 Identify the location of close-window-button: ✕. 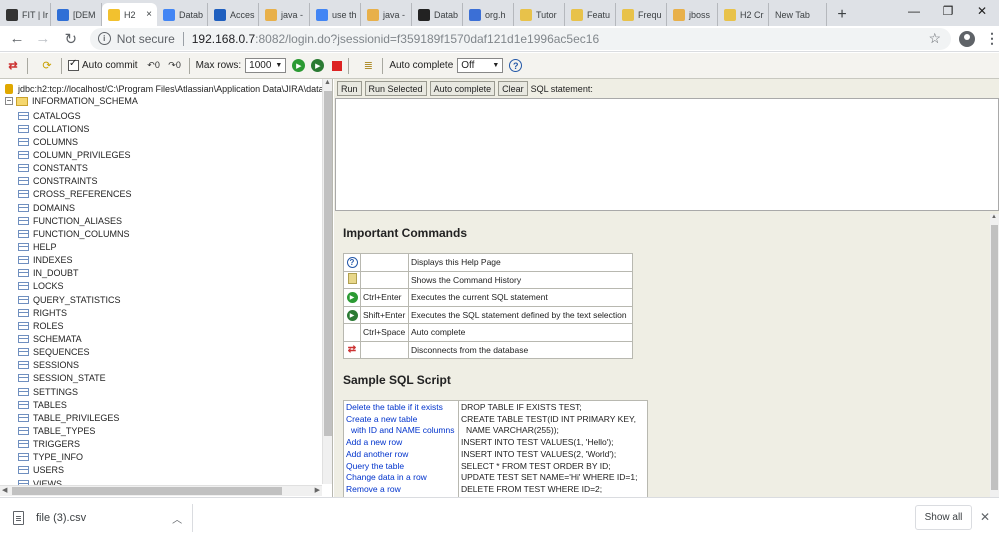
(982, 11).